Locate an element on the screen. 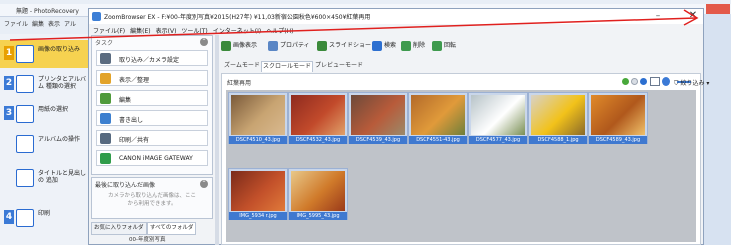  delete-button: 削除 is located at coordinates (413, 45).